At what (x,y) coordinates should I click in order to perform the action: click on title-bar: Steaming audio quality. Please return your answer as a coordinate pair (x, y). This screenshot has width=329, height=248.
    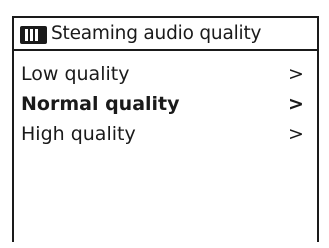
    Looking at the image, I should click on (165, 34).